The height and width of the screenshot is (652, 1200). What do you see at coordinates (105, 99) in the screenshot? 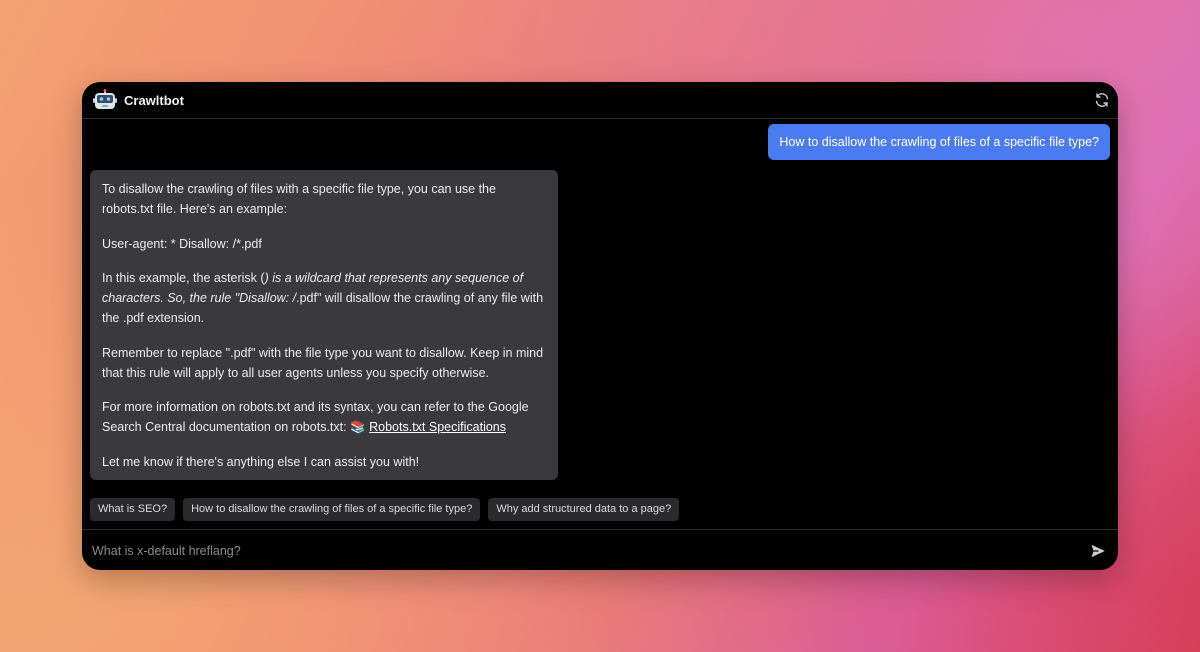
I see `robot-logo-icon` at bounding box center [105, 99].